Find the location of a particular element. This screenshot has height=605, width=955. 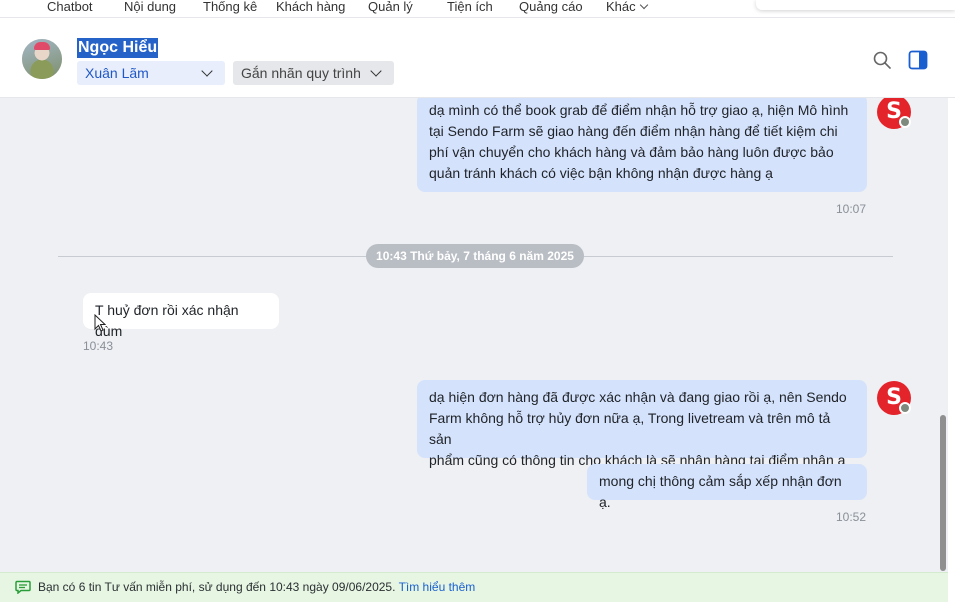

contact-name: Ngọc Hiểu is located at coordinates (118, 48).